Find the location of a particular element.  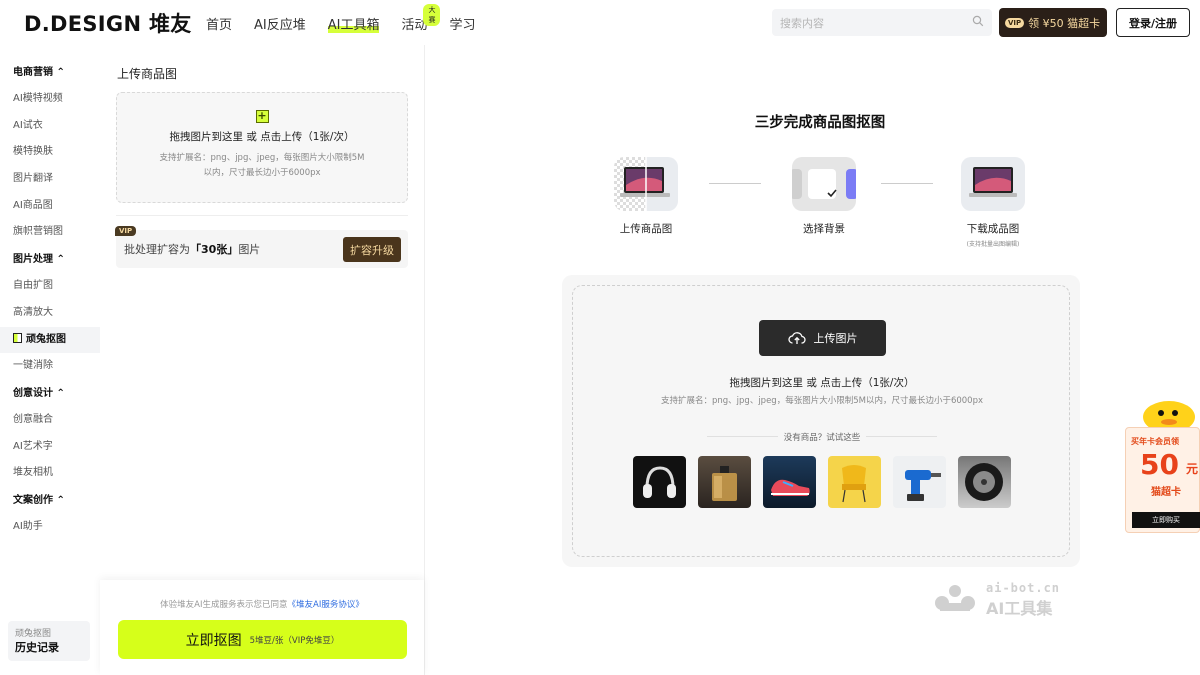

promo-float: 买年卡会员领 50 元 猫超卡 立即购买 is located at coordinates (1162, 465).